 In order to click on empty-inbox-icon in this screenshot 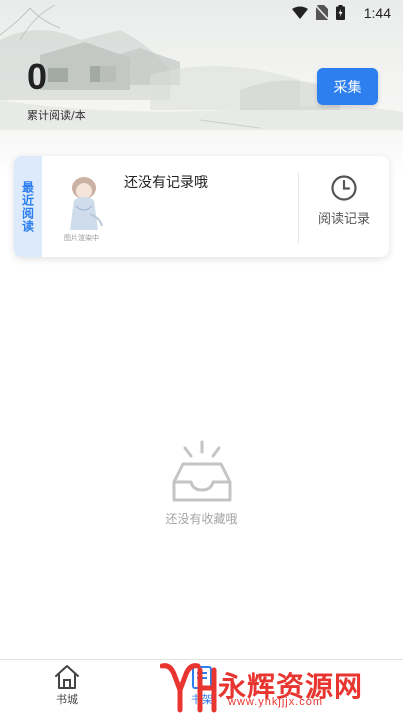, I will do `click(201, 471)`.